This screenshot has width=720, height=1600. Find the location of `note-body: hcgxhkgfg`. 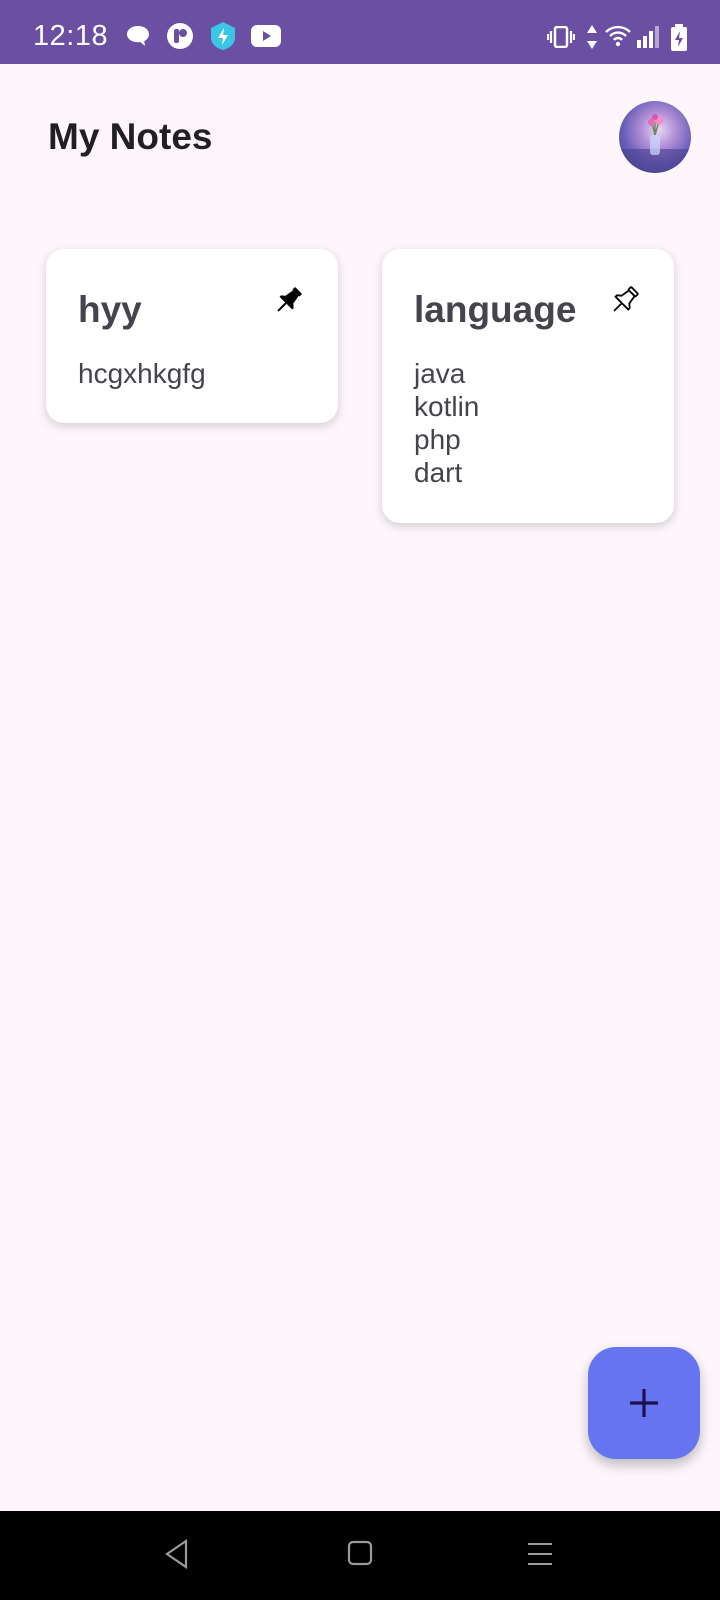

note-body: hcgxhkgfg is located at coordinates (142, 373).